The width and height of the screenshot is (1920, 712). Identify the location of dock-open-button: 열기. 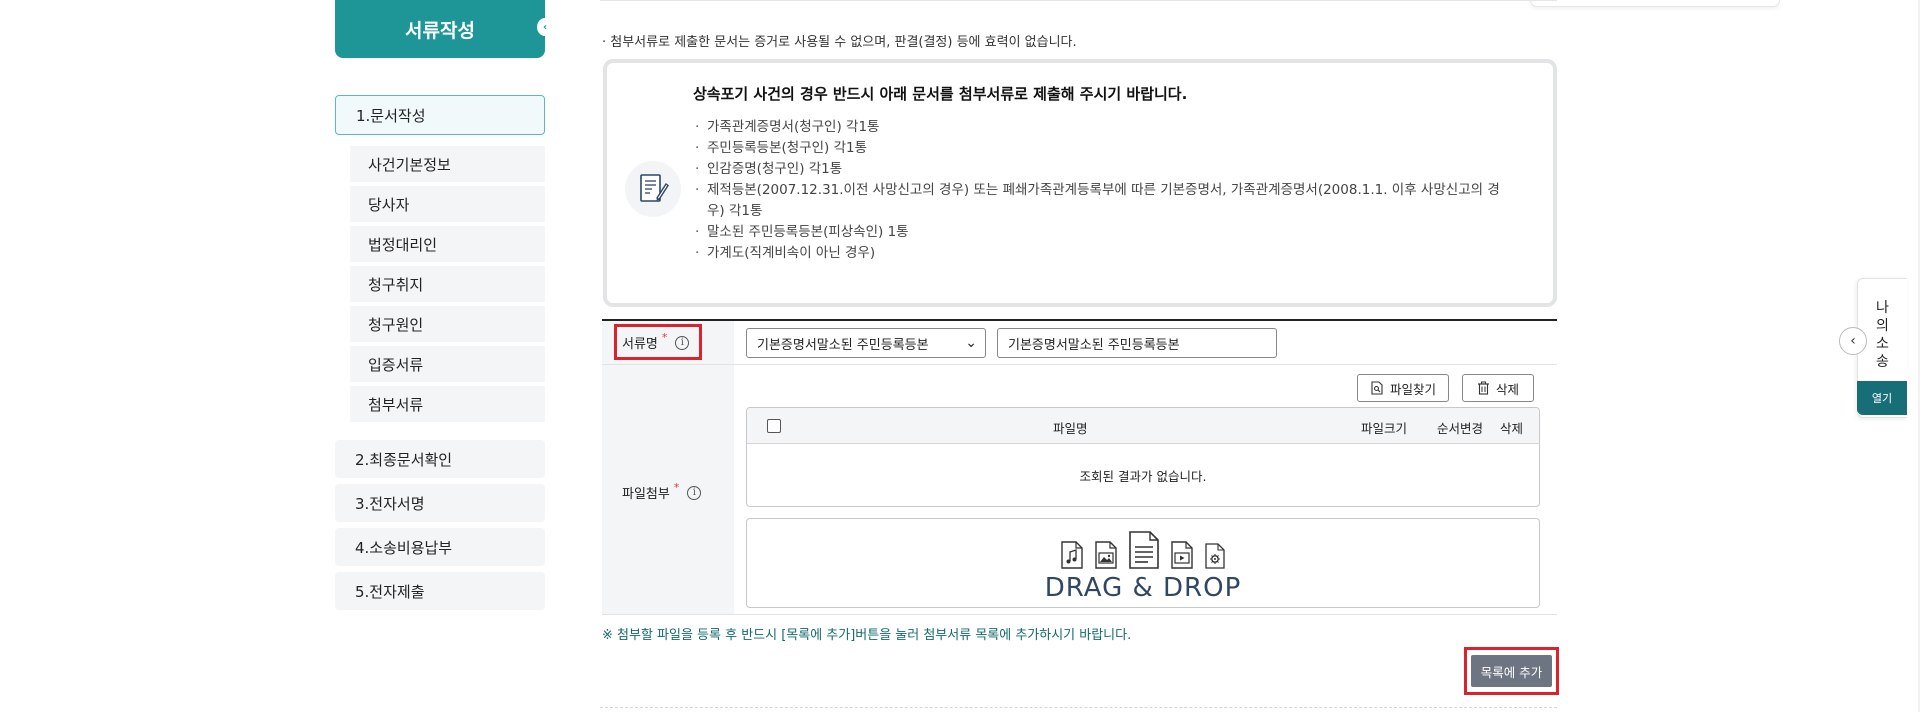
(1882, 398).